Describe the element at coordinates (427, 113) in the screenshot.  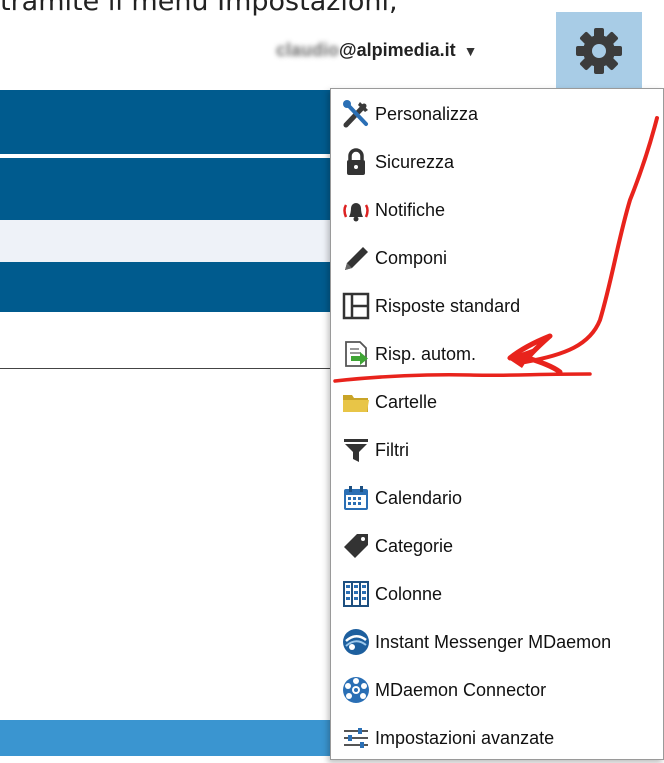
I see `menu-item-label: Personalizza` at that location.